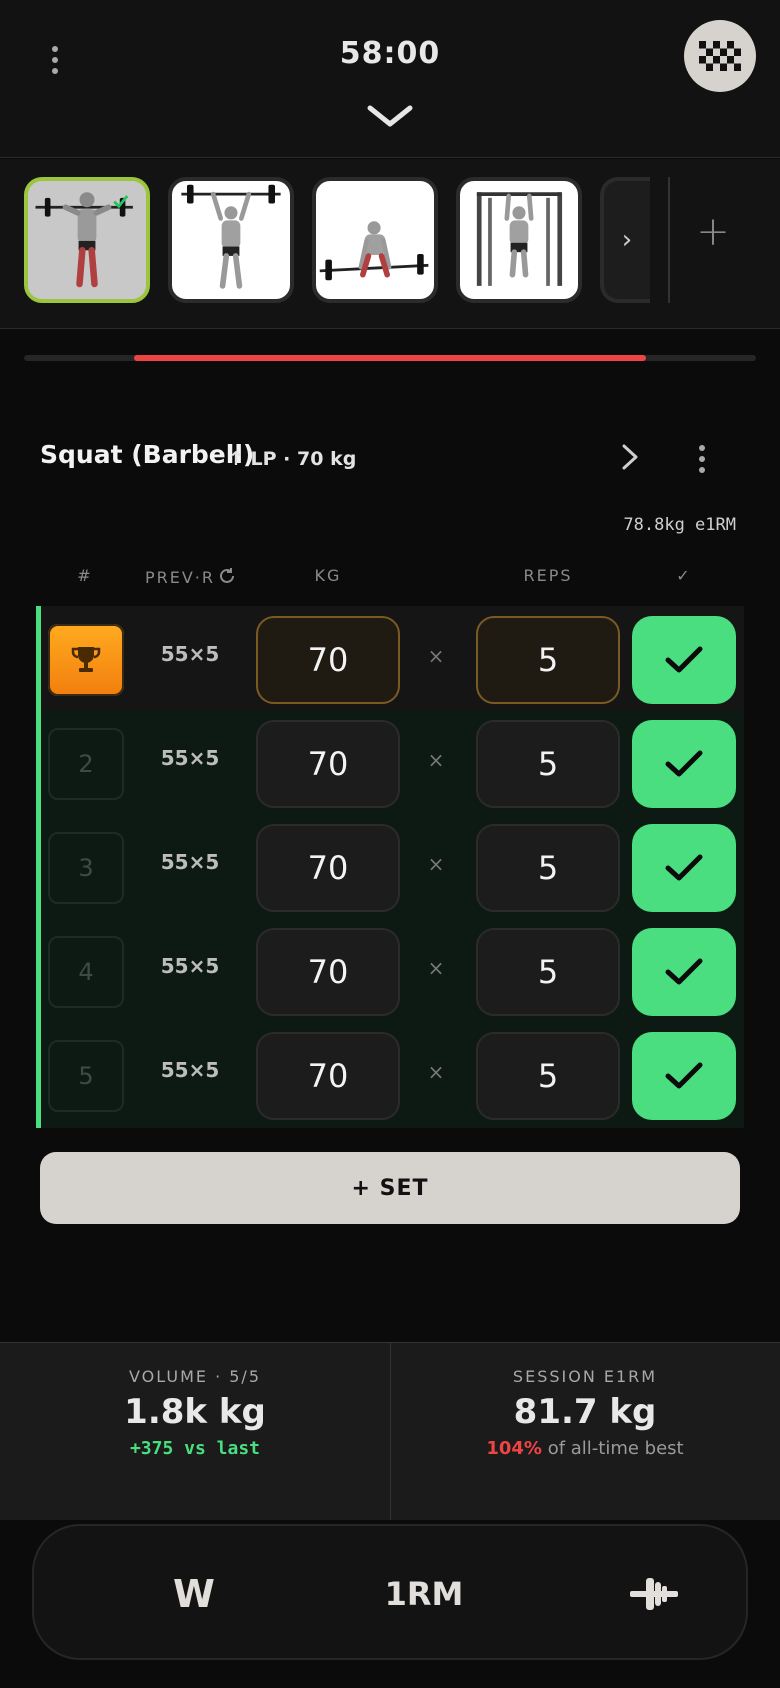  I want to click on header: 58:00, so click(390, 79).